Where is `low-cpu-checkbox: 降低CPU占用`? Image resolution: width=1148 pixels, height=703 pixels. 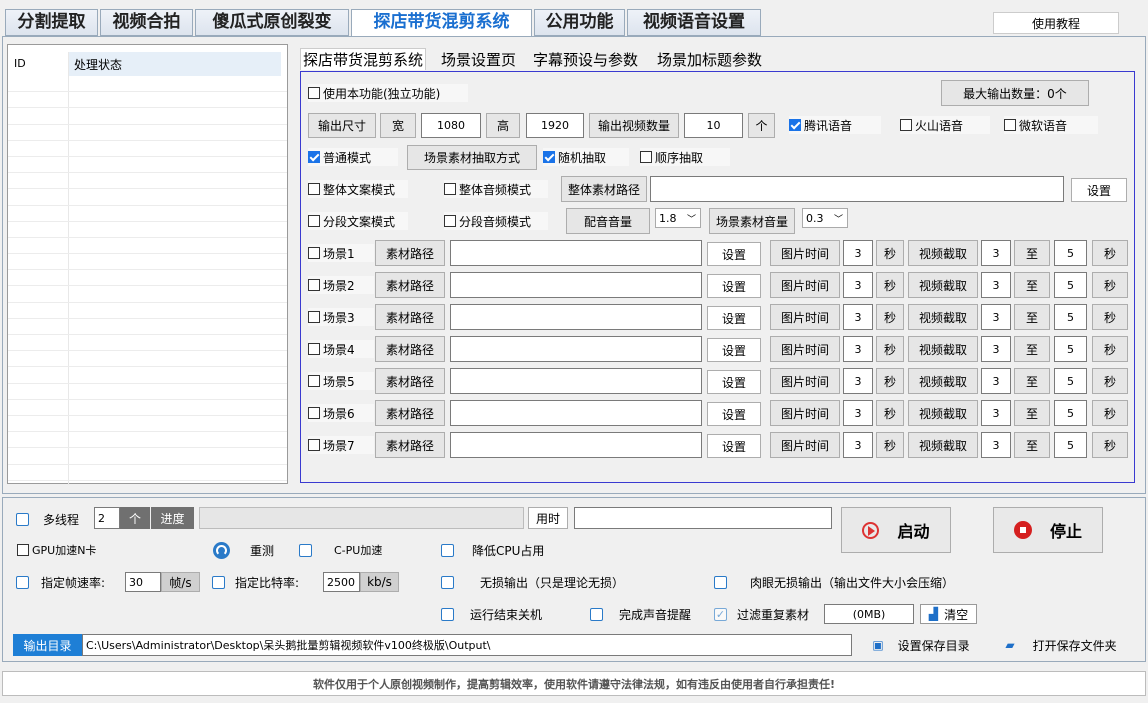
low-cpu-checkbox: 降低CPU占用 is located at coordinates (492, 550).